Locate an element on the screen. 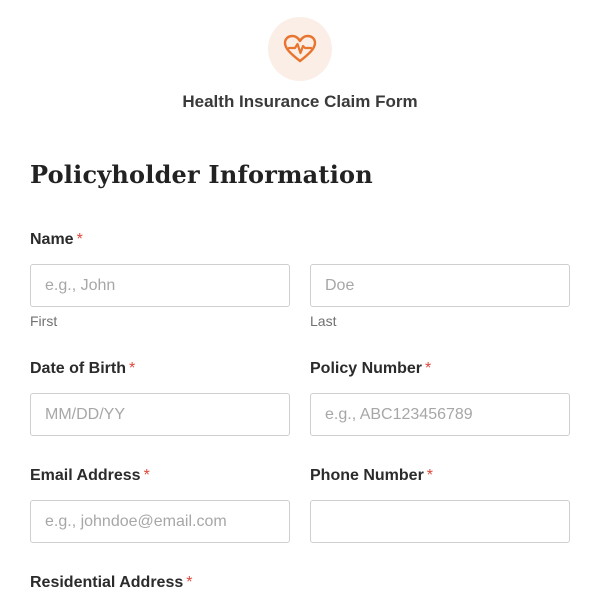 Image resolution: width=600 pixels, height=600 pixels. dob-label-text: Date of Birth is located at coordinates (78, 368).